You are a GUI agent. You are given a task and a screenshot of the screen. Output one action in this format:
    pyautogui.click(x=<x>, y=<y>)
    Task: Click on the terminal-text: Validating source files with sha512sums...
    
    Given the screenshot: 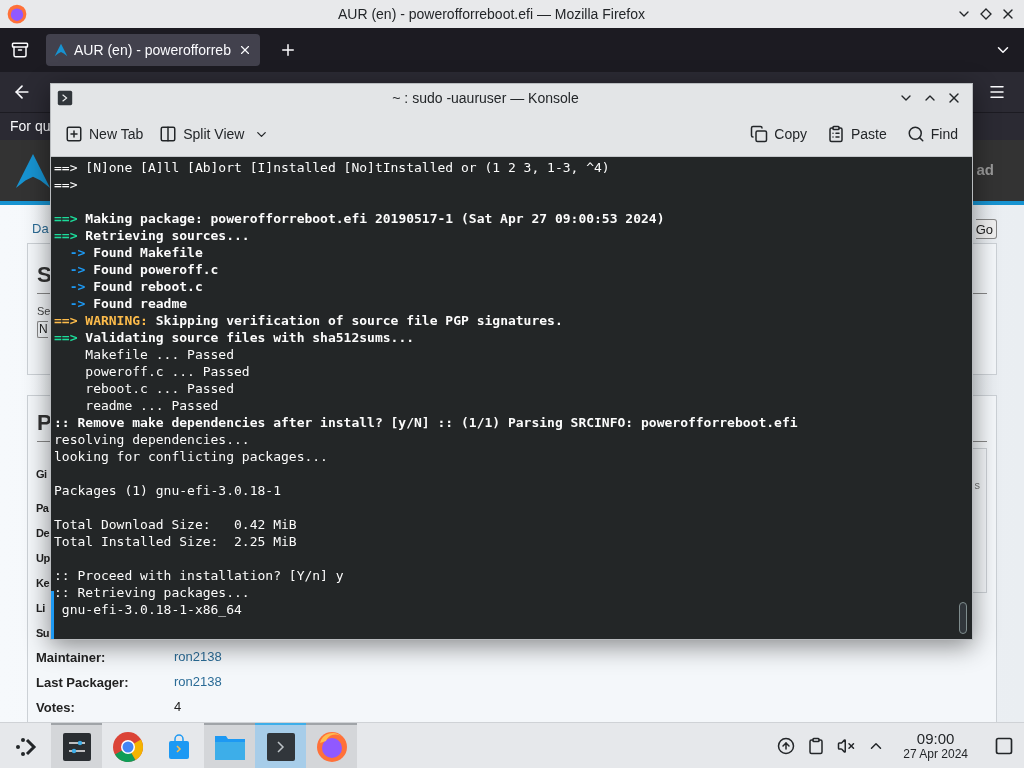 What is the action you would take?
    pyautogui.click(x=249, y=337)
    